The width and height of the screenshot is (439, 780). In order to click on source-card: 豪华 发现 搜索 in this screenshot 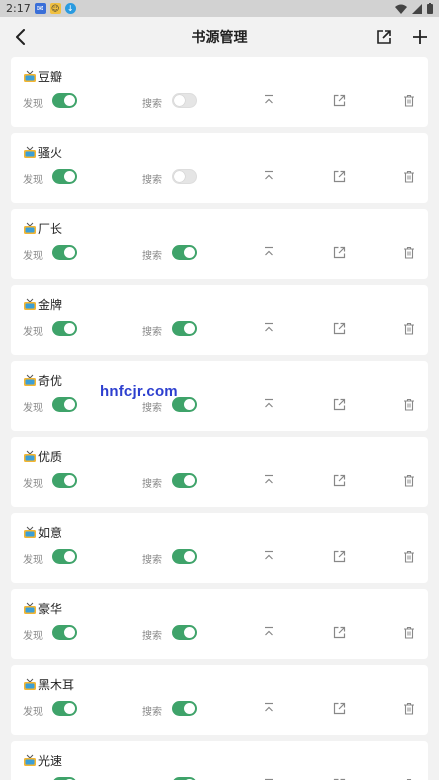, I will do `click(219, 624)`.